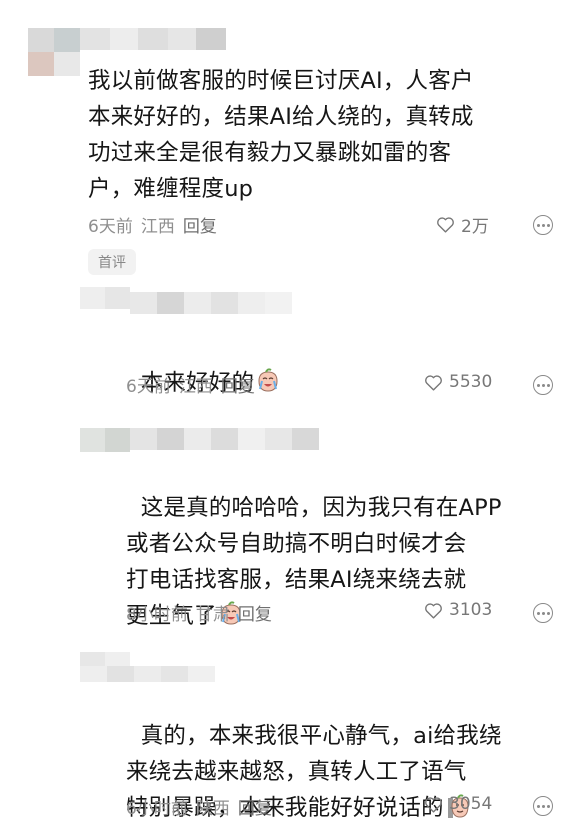 Image resolution: width=575 pixels, height=826 pixels. What do you see at coordinates (212, 809) in the screenshot?
I see `location: 陕西` at bounding box center [212, 809].